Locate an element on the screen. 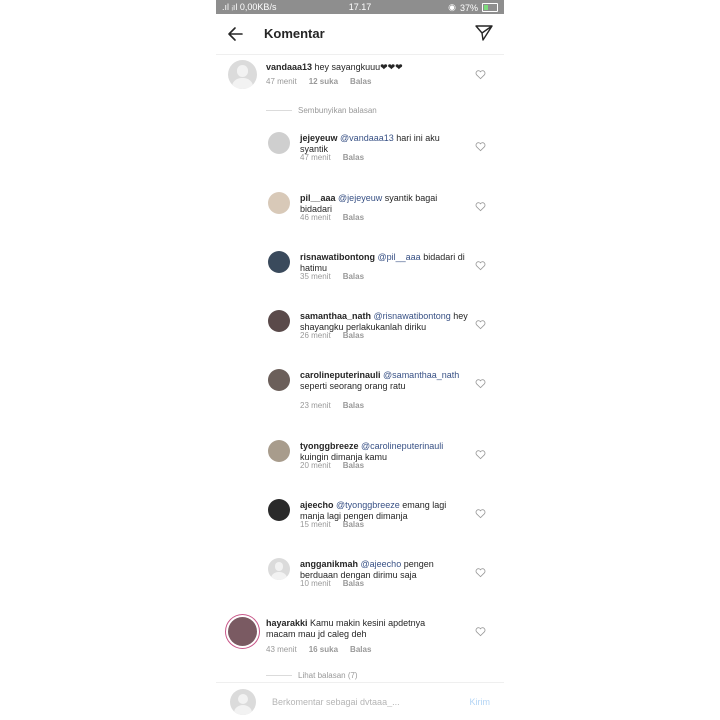 Image resolution: width=720 pixels, height=720 pixels. reply-mention: @pil__aaa is located at coordinates (399, 257).